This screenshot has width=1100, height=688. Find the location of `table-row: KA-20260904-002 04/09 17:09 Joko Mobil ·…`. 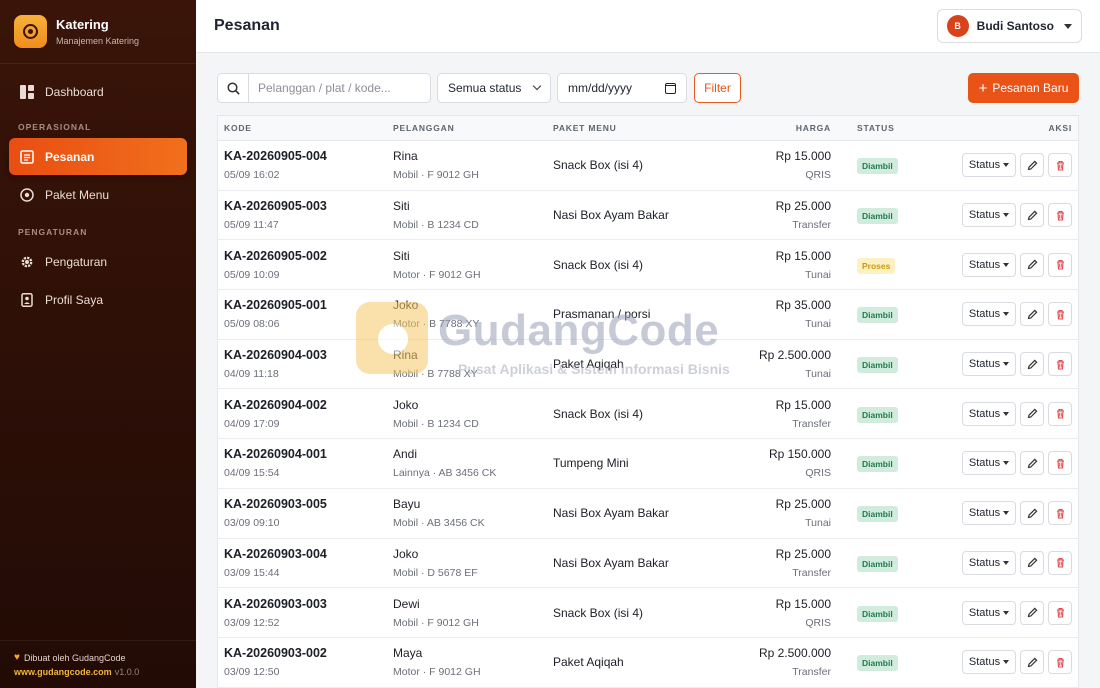

table-row: KA-20260904-002 04/09 17:09 Joko Mobil ·… is located at coordinates (648, 414).